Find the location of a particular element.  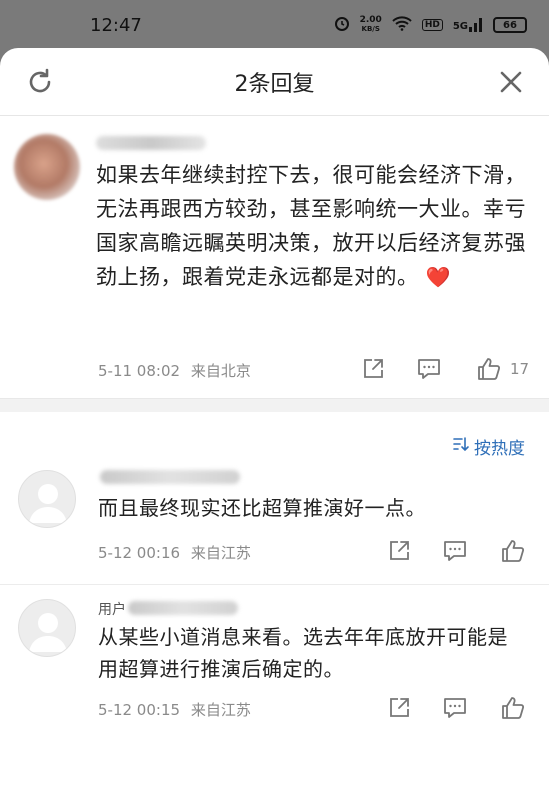

sort-label: 按热度 is located at coordinates (499, 449).